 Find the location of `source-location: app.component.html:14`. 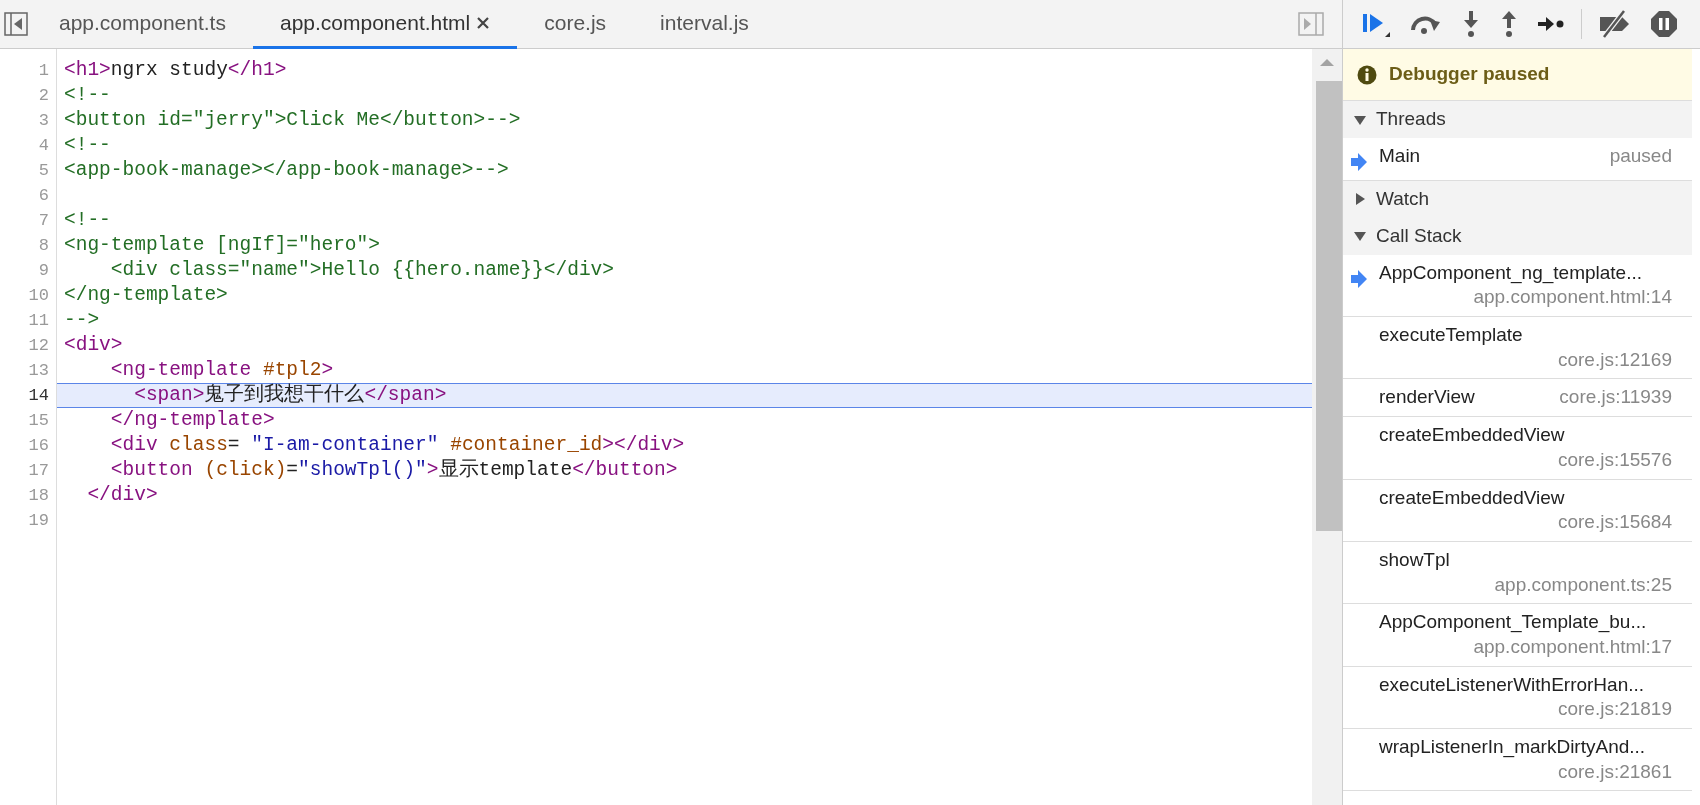

source-location: app.component.html:14 is located at coordinates (1572, 297).